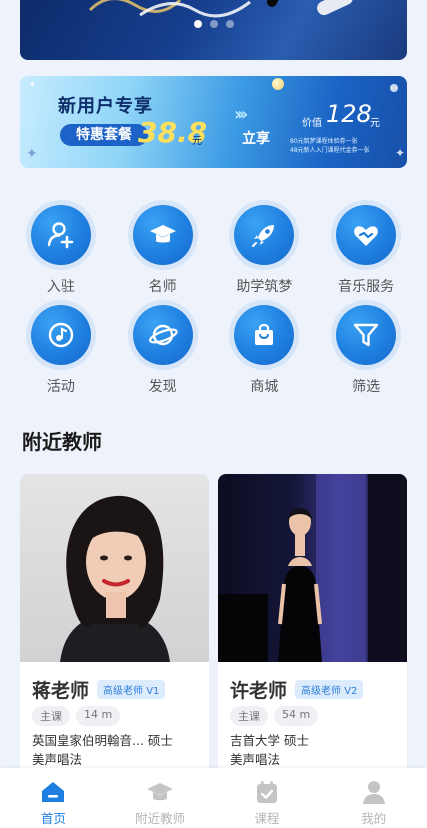  Describe the element at coordinates (375, 123) in the screenshot. I see `promo-value-unit: 元` at that location.